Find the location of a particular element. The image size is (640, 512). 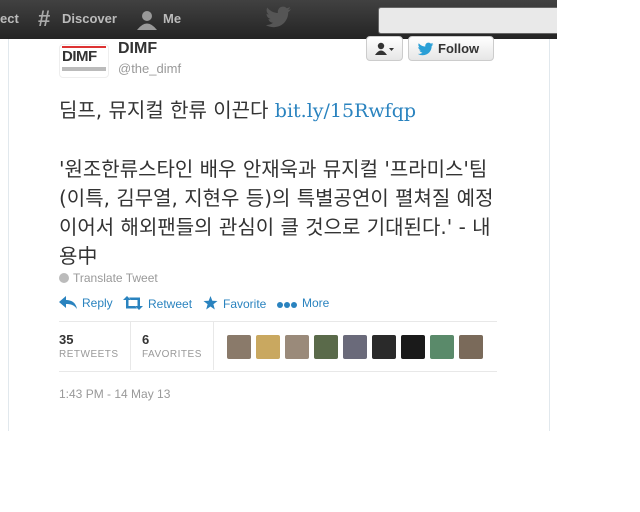

logo-subtitle-bar is located at coordinates (84, 69).